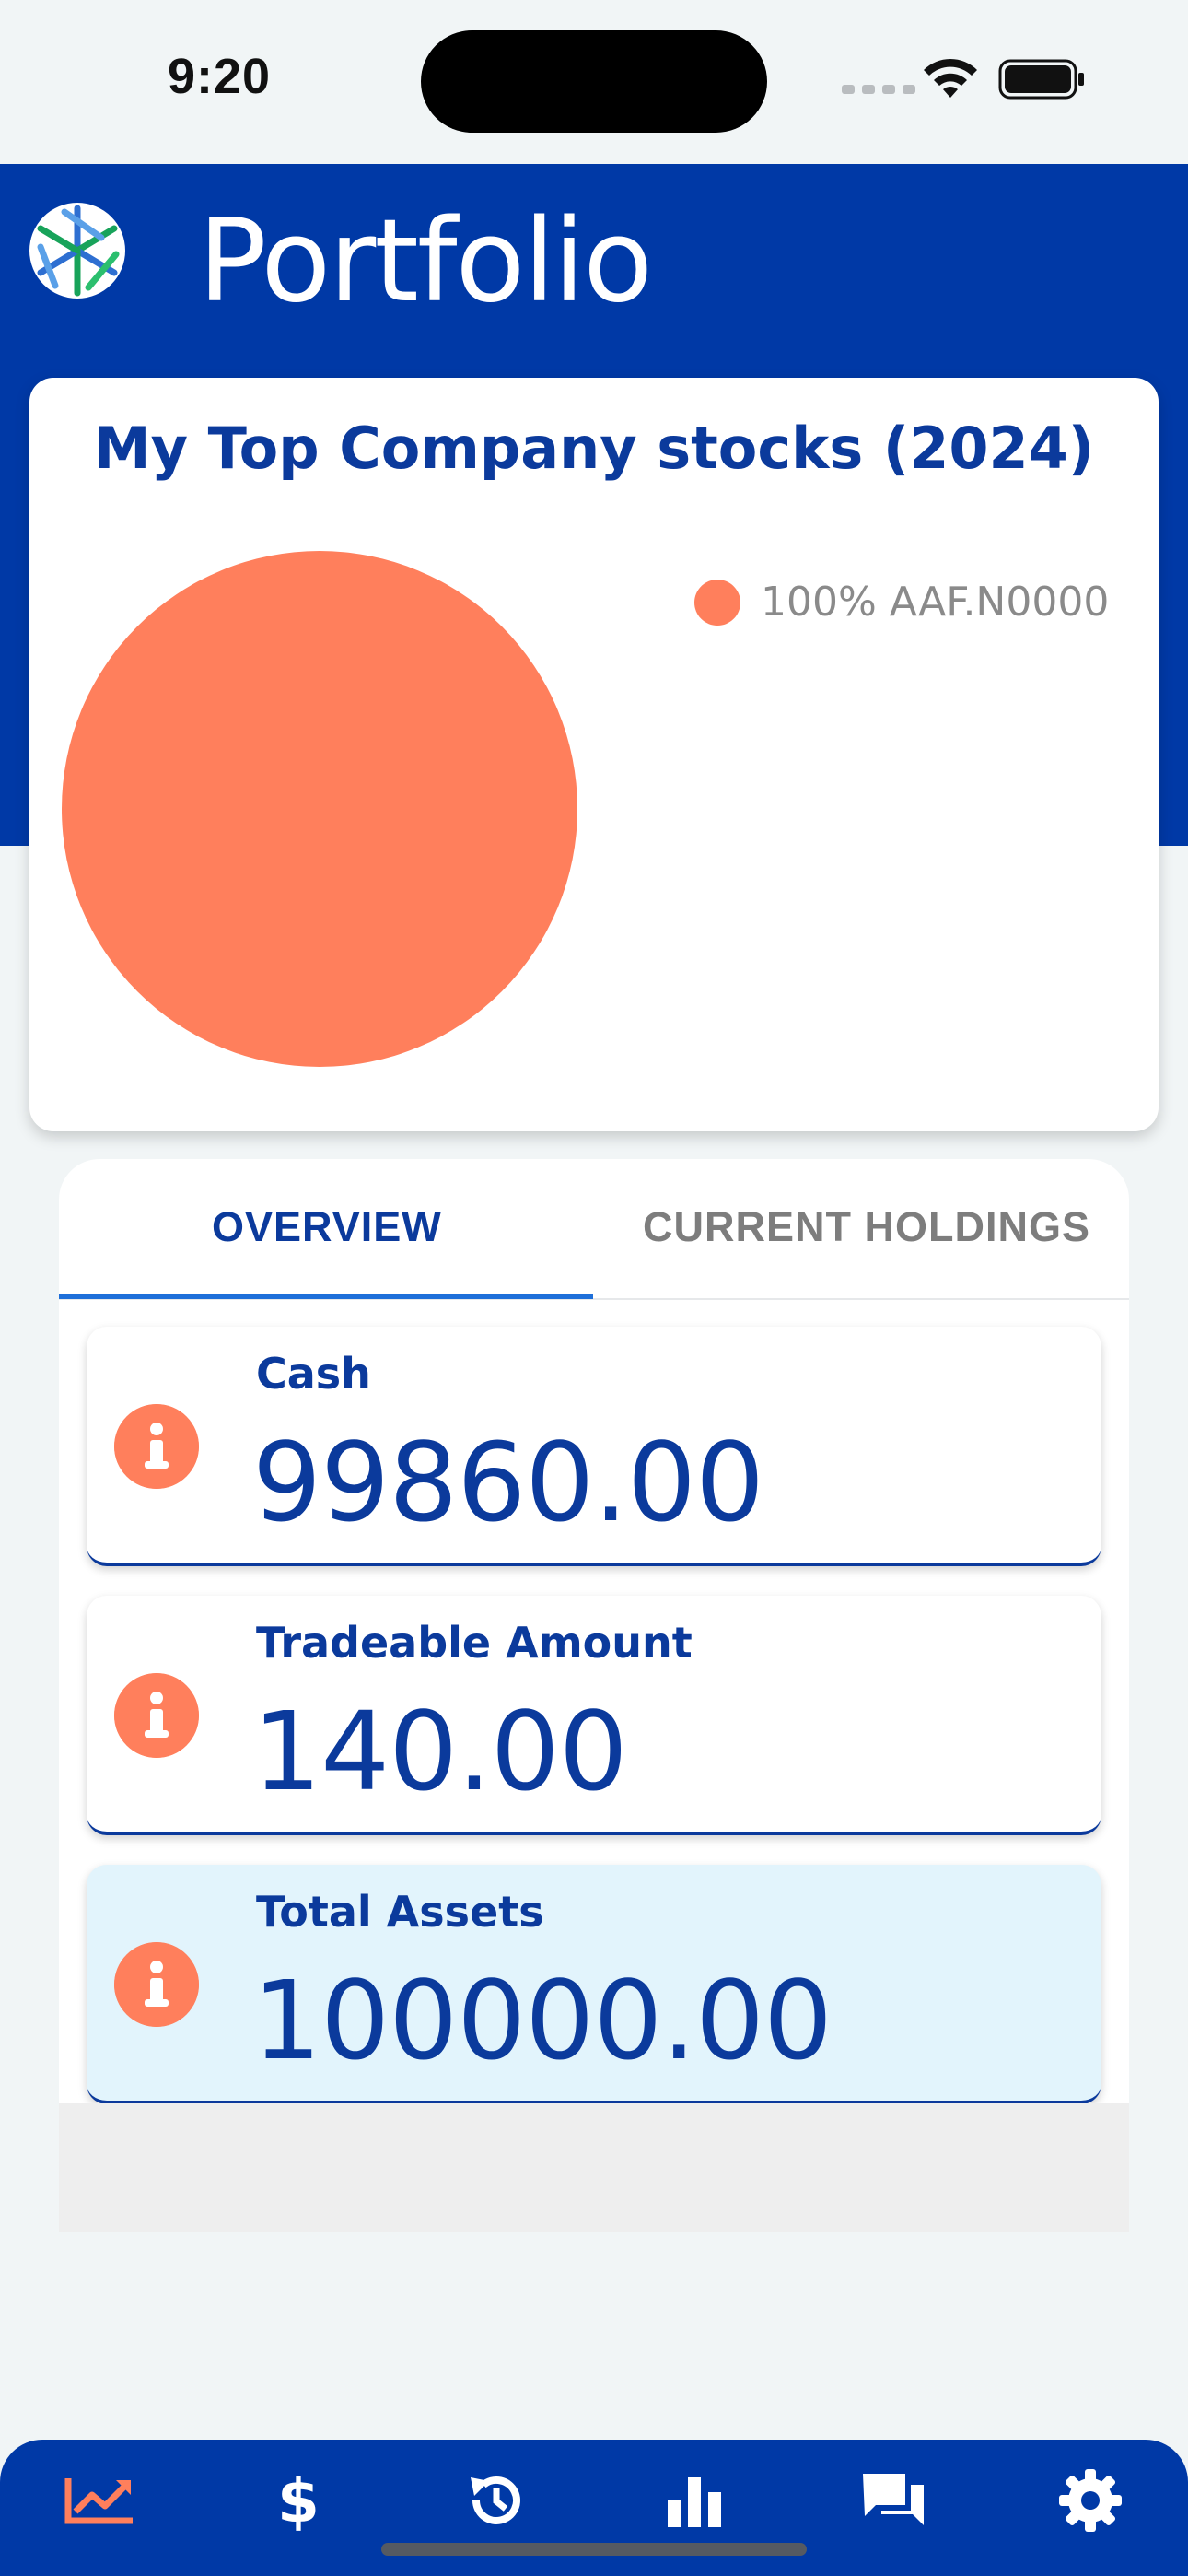 Image resolution: width=1188 pixels, height=2576 pixels. I want to click on status-time: 9:20, so click(220, 76).